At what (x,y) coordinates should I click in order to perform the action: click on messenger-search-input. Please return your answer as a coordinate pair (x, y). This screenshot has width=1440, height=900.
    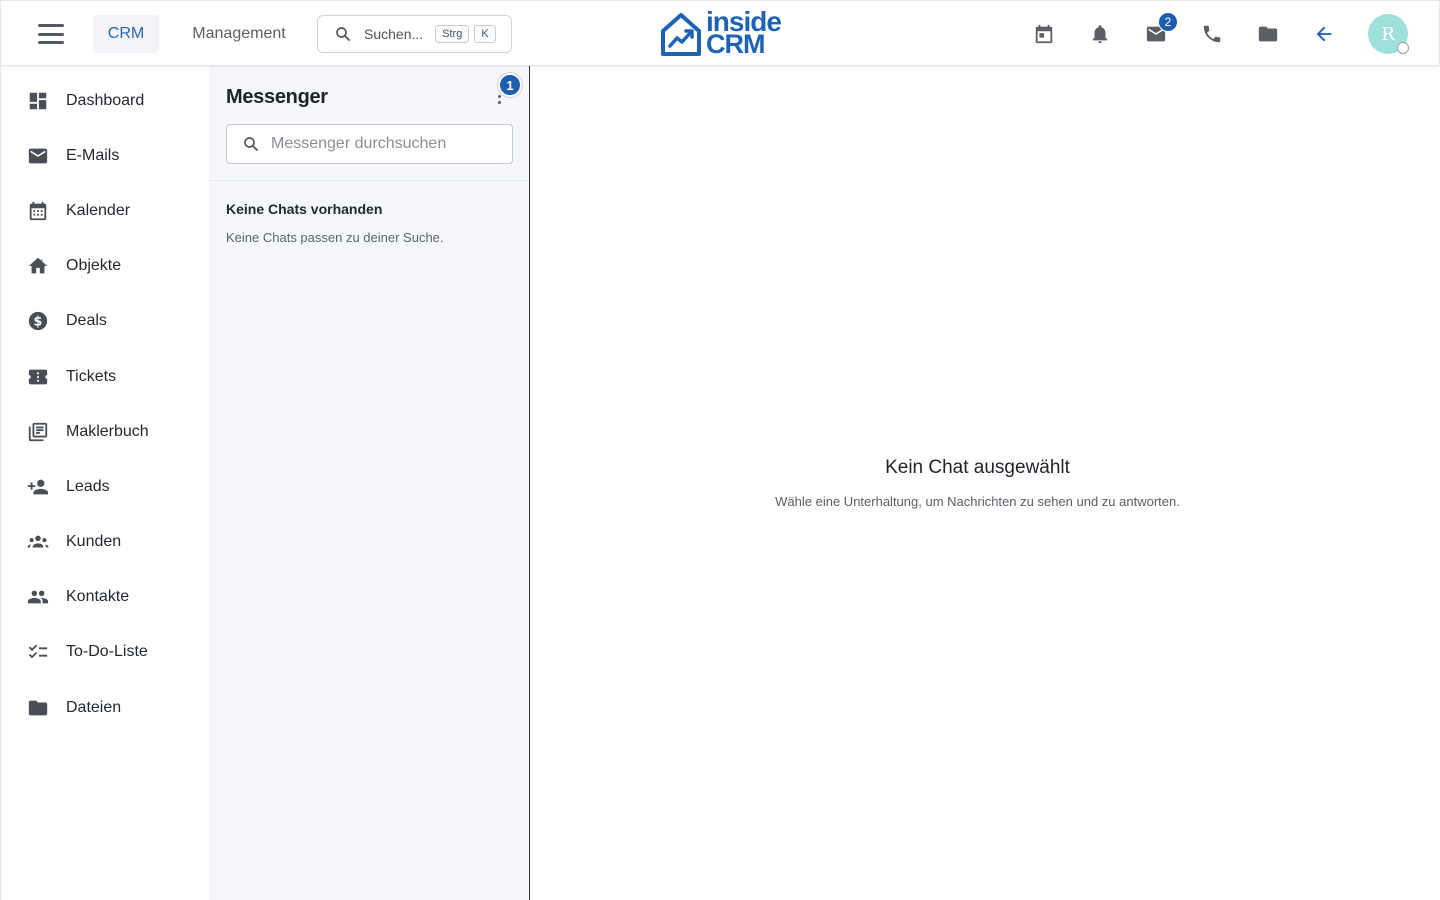
    Looking at the image, I should click on (386, 144).